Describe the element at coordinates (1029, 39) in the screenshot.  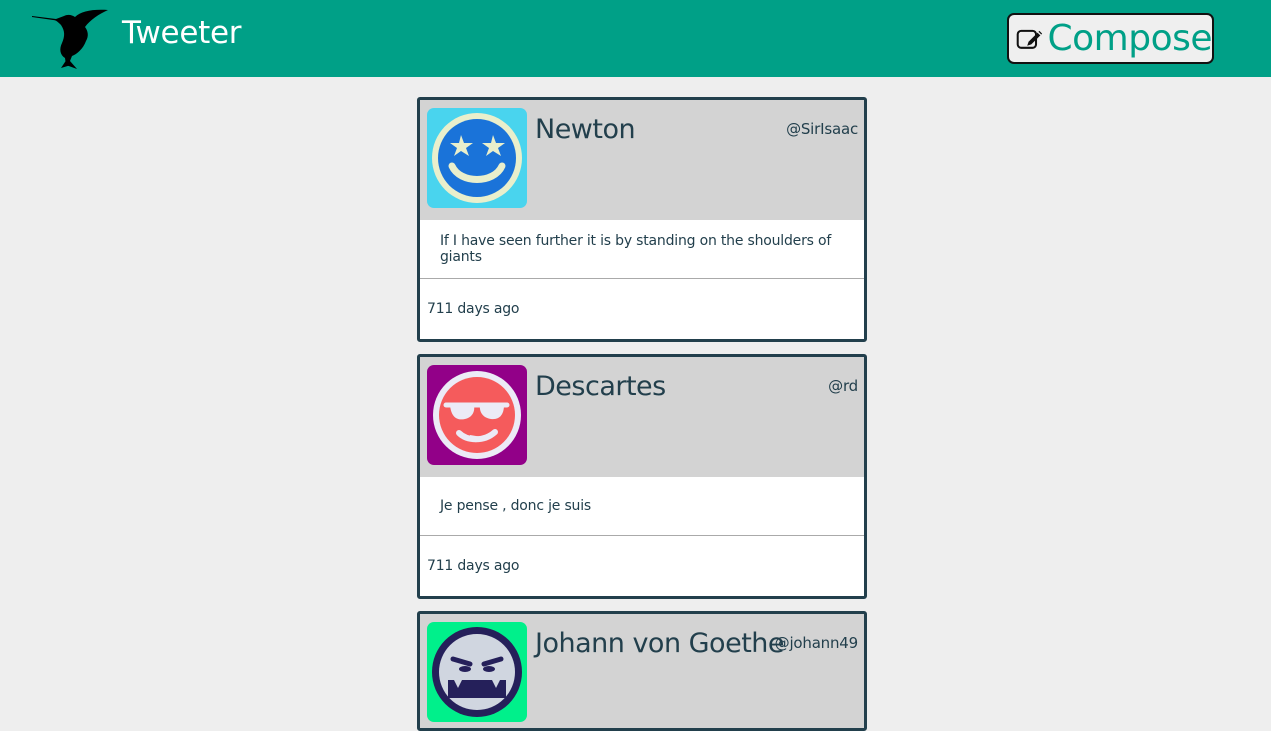
I see `edit-square-icon` at that location.